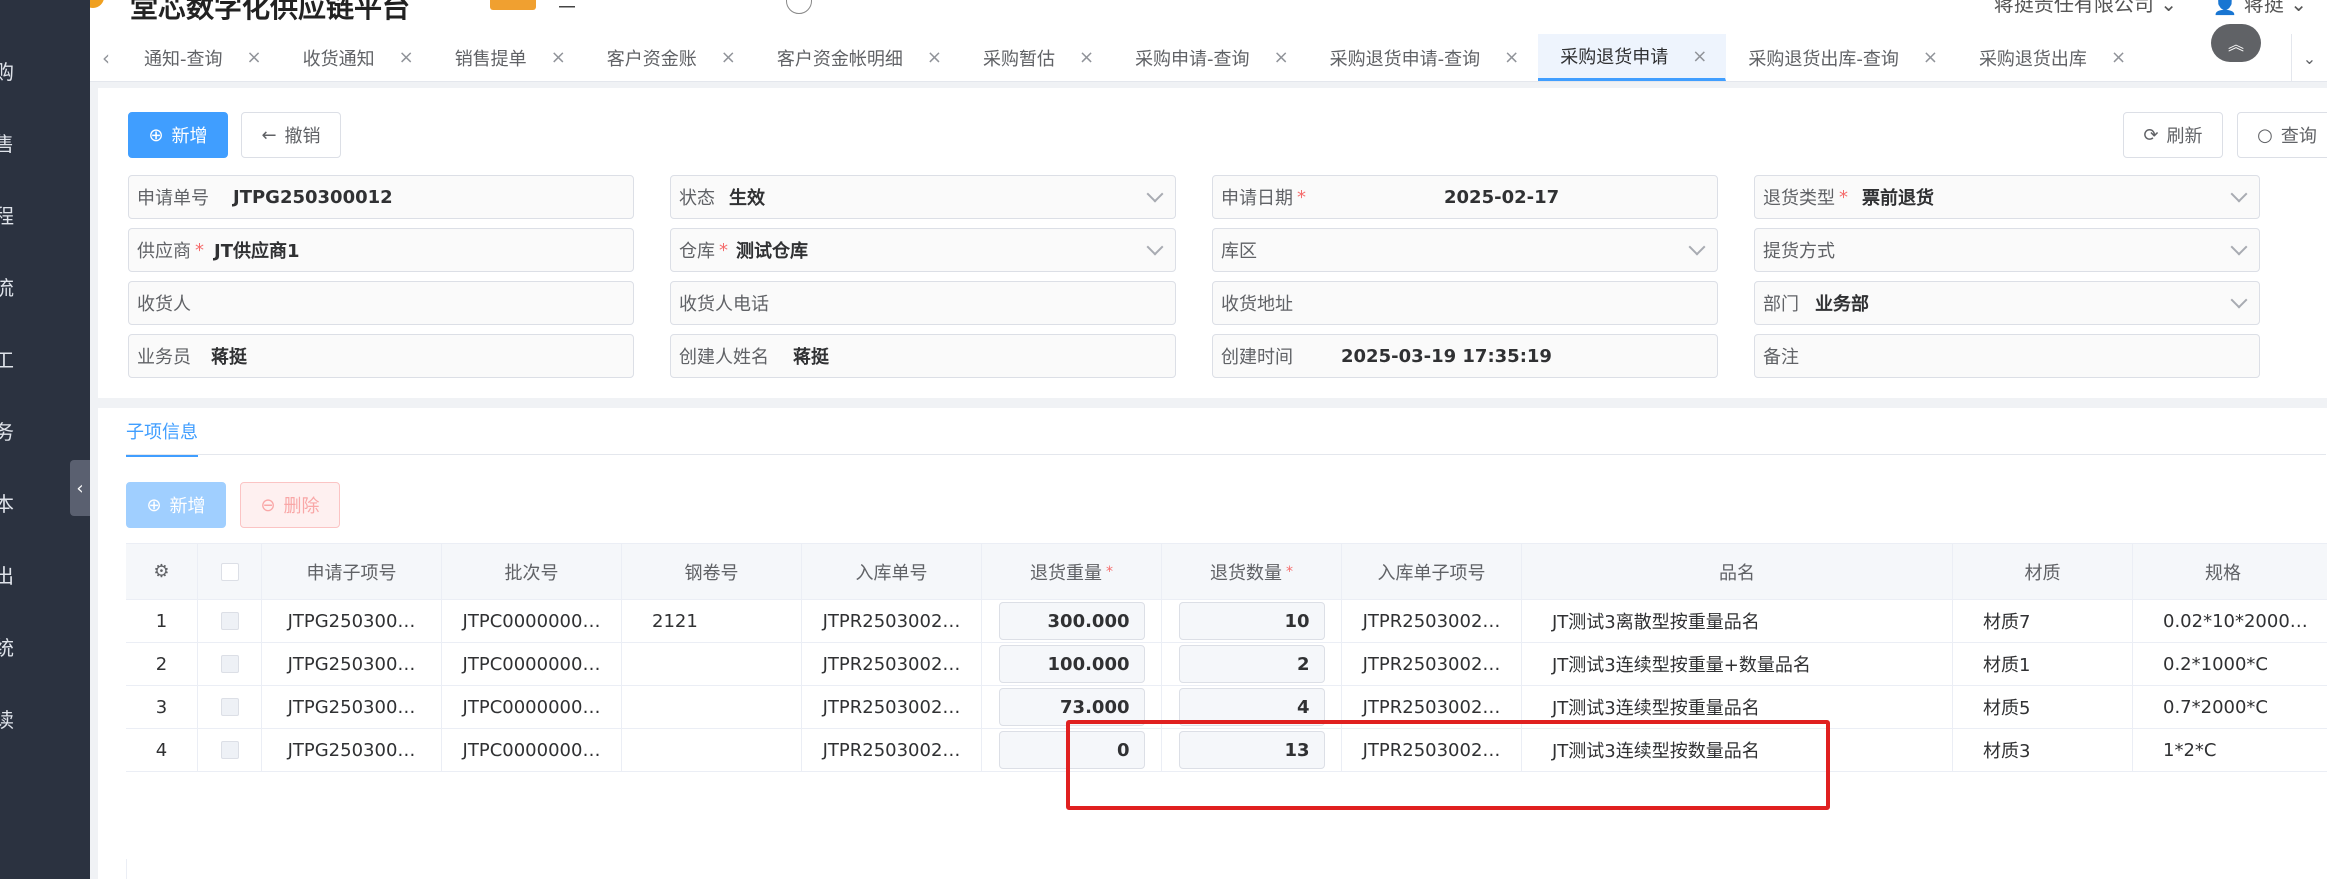 The height and width of the screenshot is (879, 2327). Describe the element at coordinates (1251, 750) in the screenshot. I see `qty-input: 13` at that location.